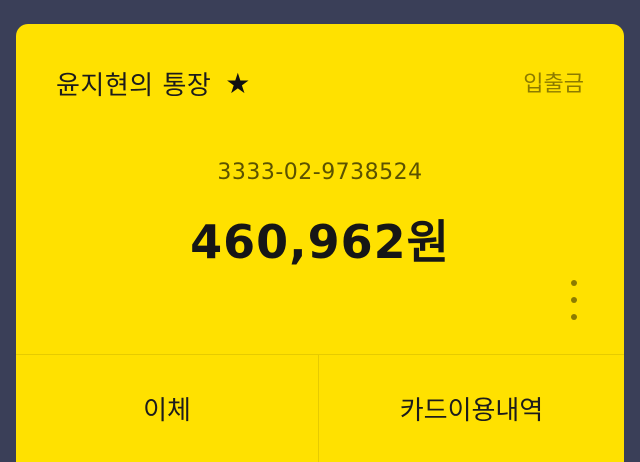 This screenshot has width=640, height=462. What do you see at coordinates (471, 411) in the screenshot?
I see `card-history-button-label: 카드이용내역` at bounding box center [471, 411].